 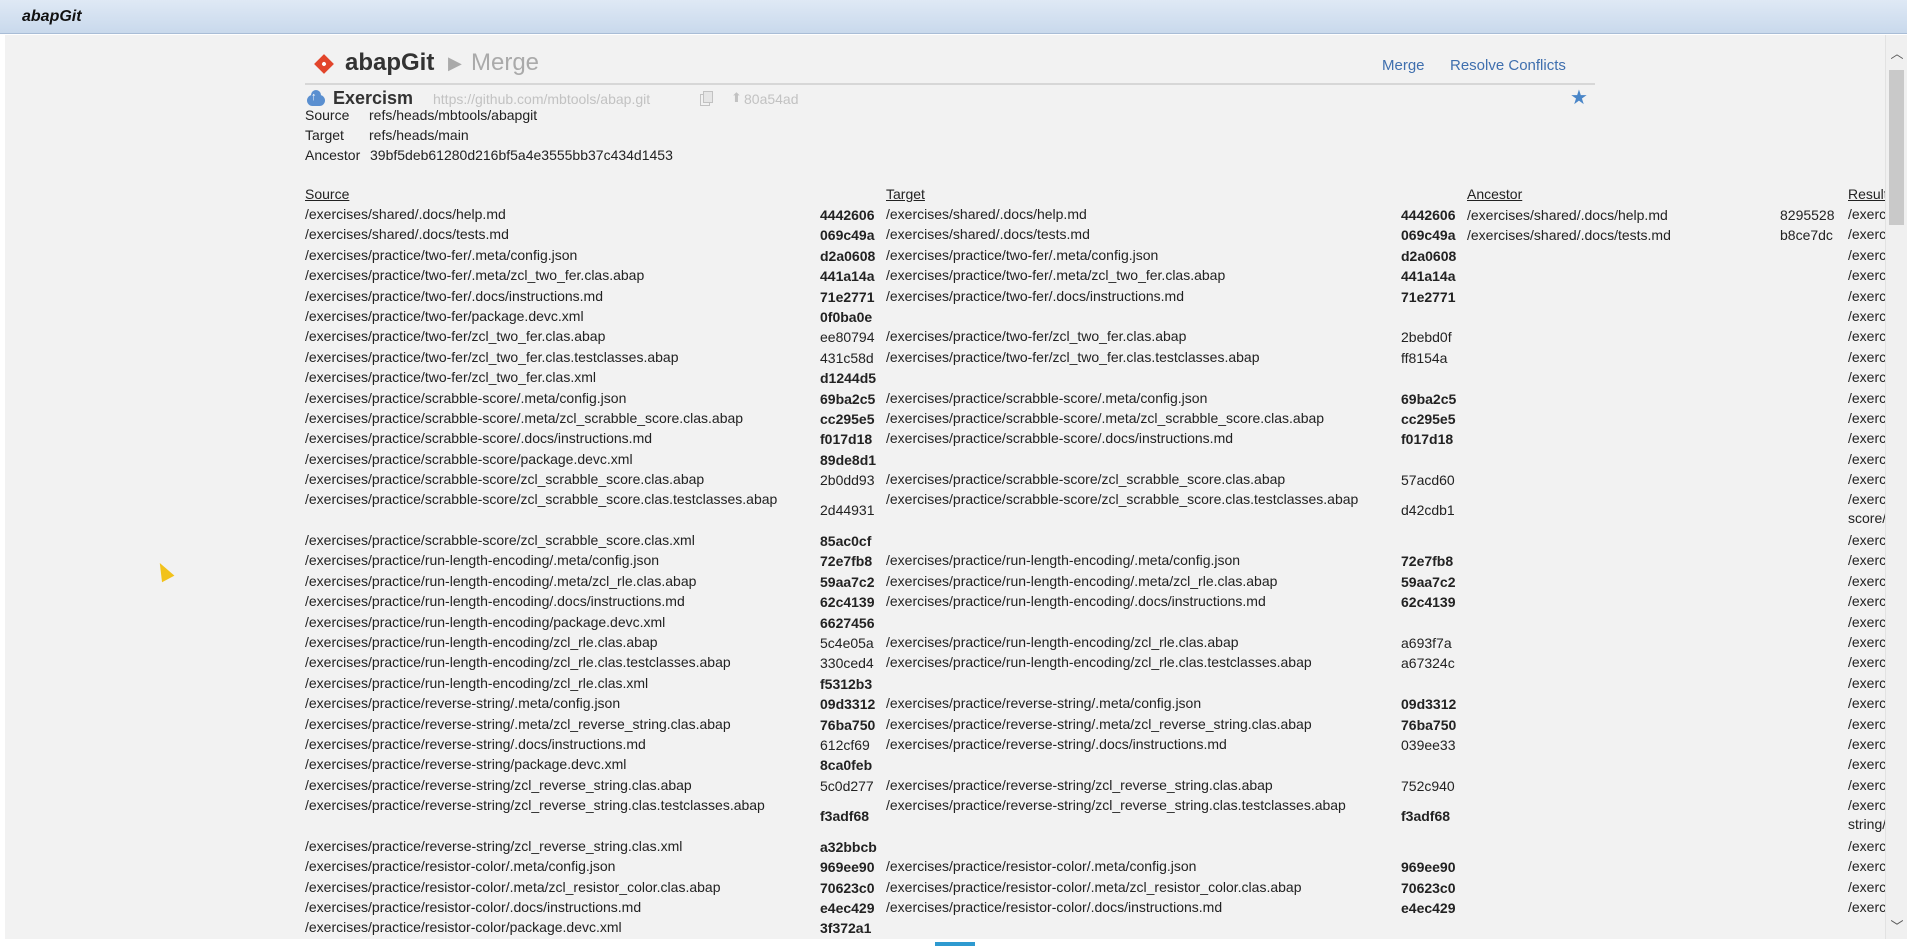 I want to click on target-hash: 752c940, so click(x=1428, y=785).